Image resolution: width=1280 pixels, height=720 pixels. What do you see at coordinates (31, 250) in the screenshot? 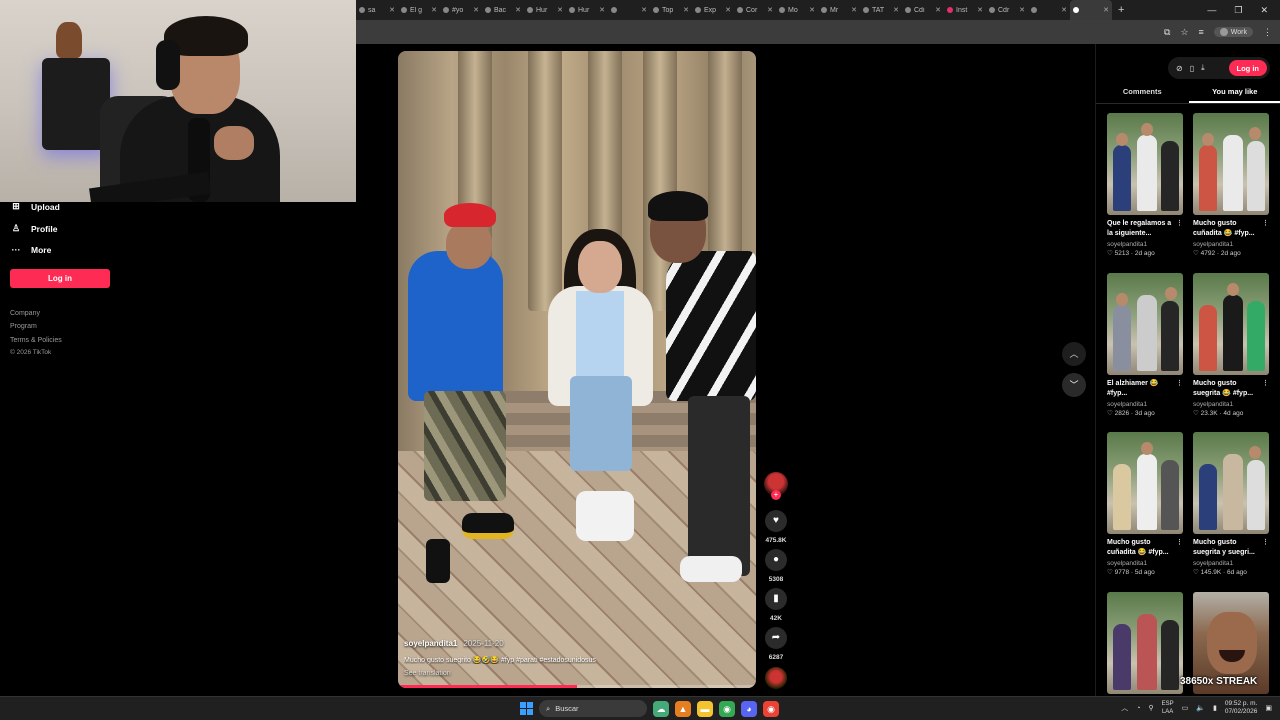
I see `sidebar-item-more: ··· More` at bounding box center [31, 250].